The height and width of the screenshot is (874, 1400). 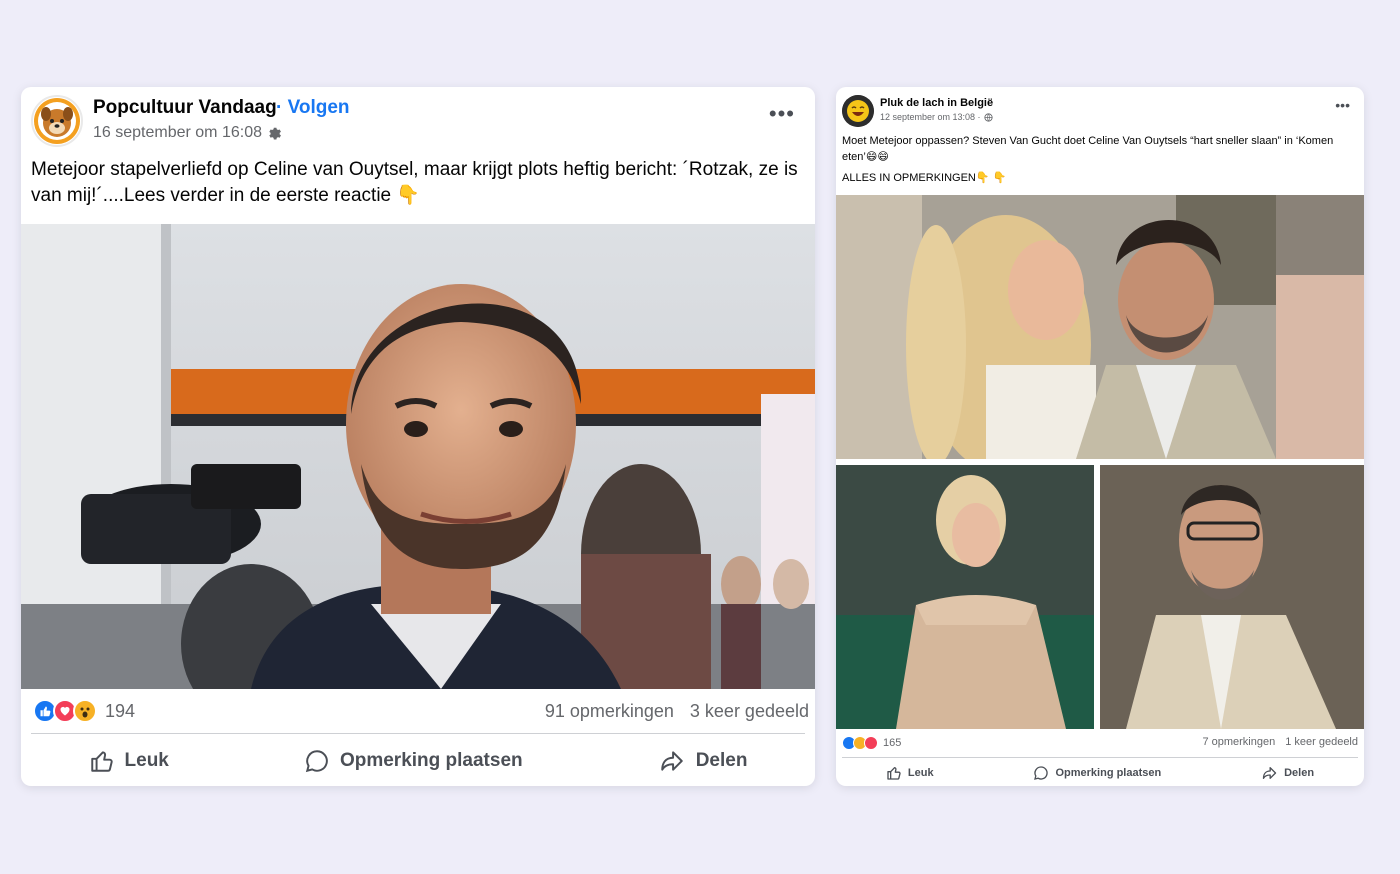 I want to click on post-meta: 16 september om 16:08, so click(x=188, y=133).